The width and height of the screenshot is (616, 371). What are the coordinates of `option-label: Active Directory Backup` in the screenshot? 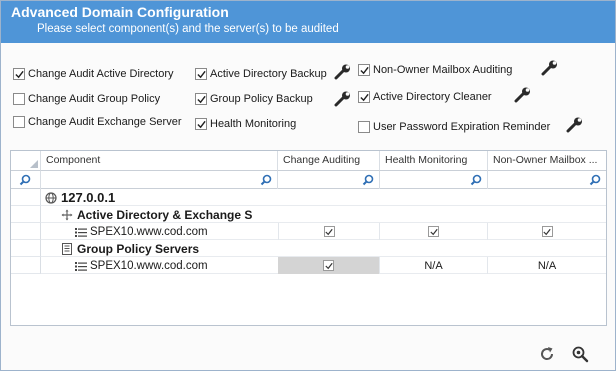 It's located at (268, 74).